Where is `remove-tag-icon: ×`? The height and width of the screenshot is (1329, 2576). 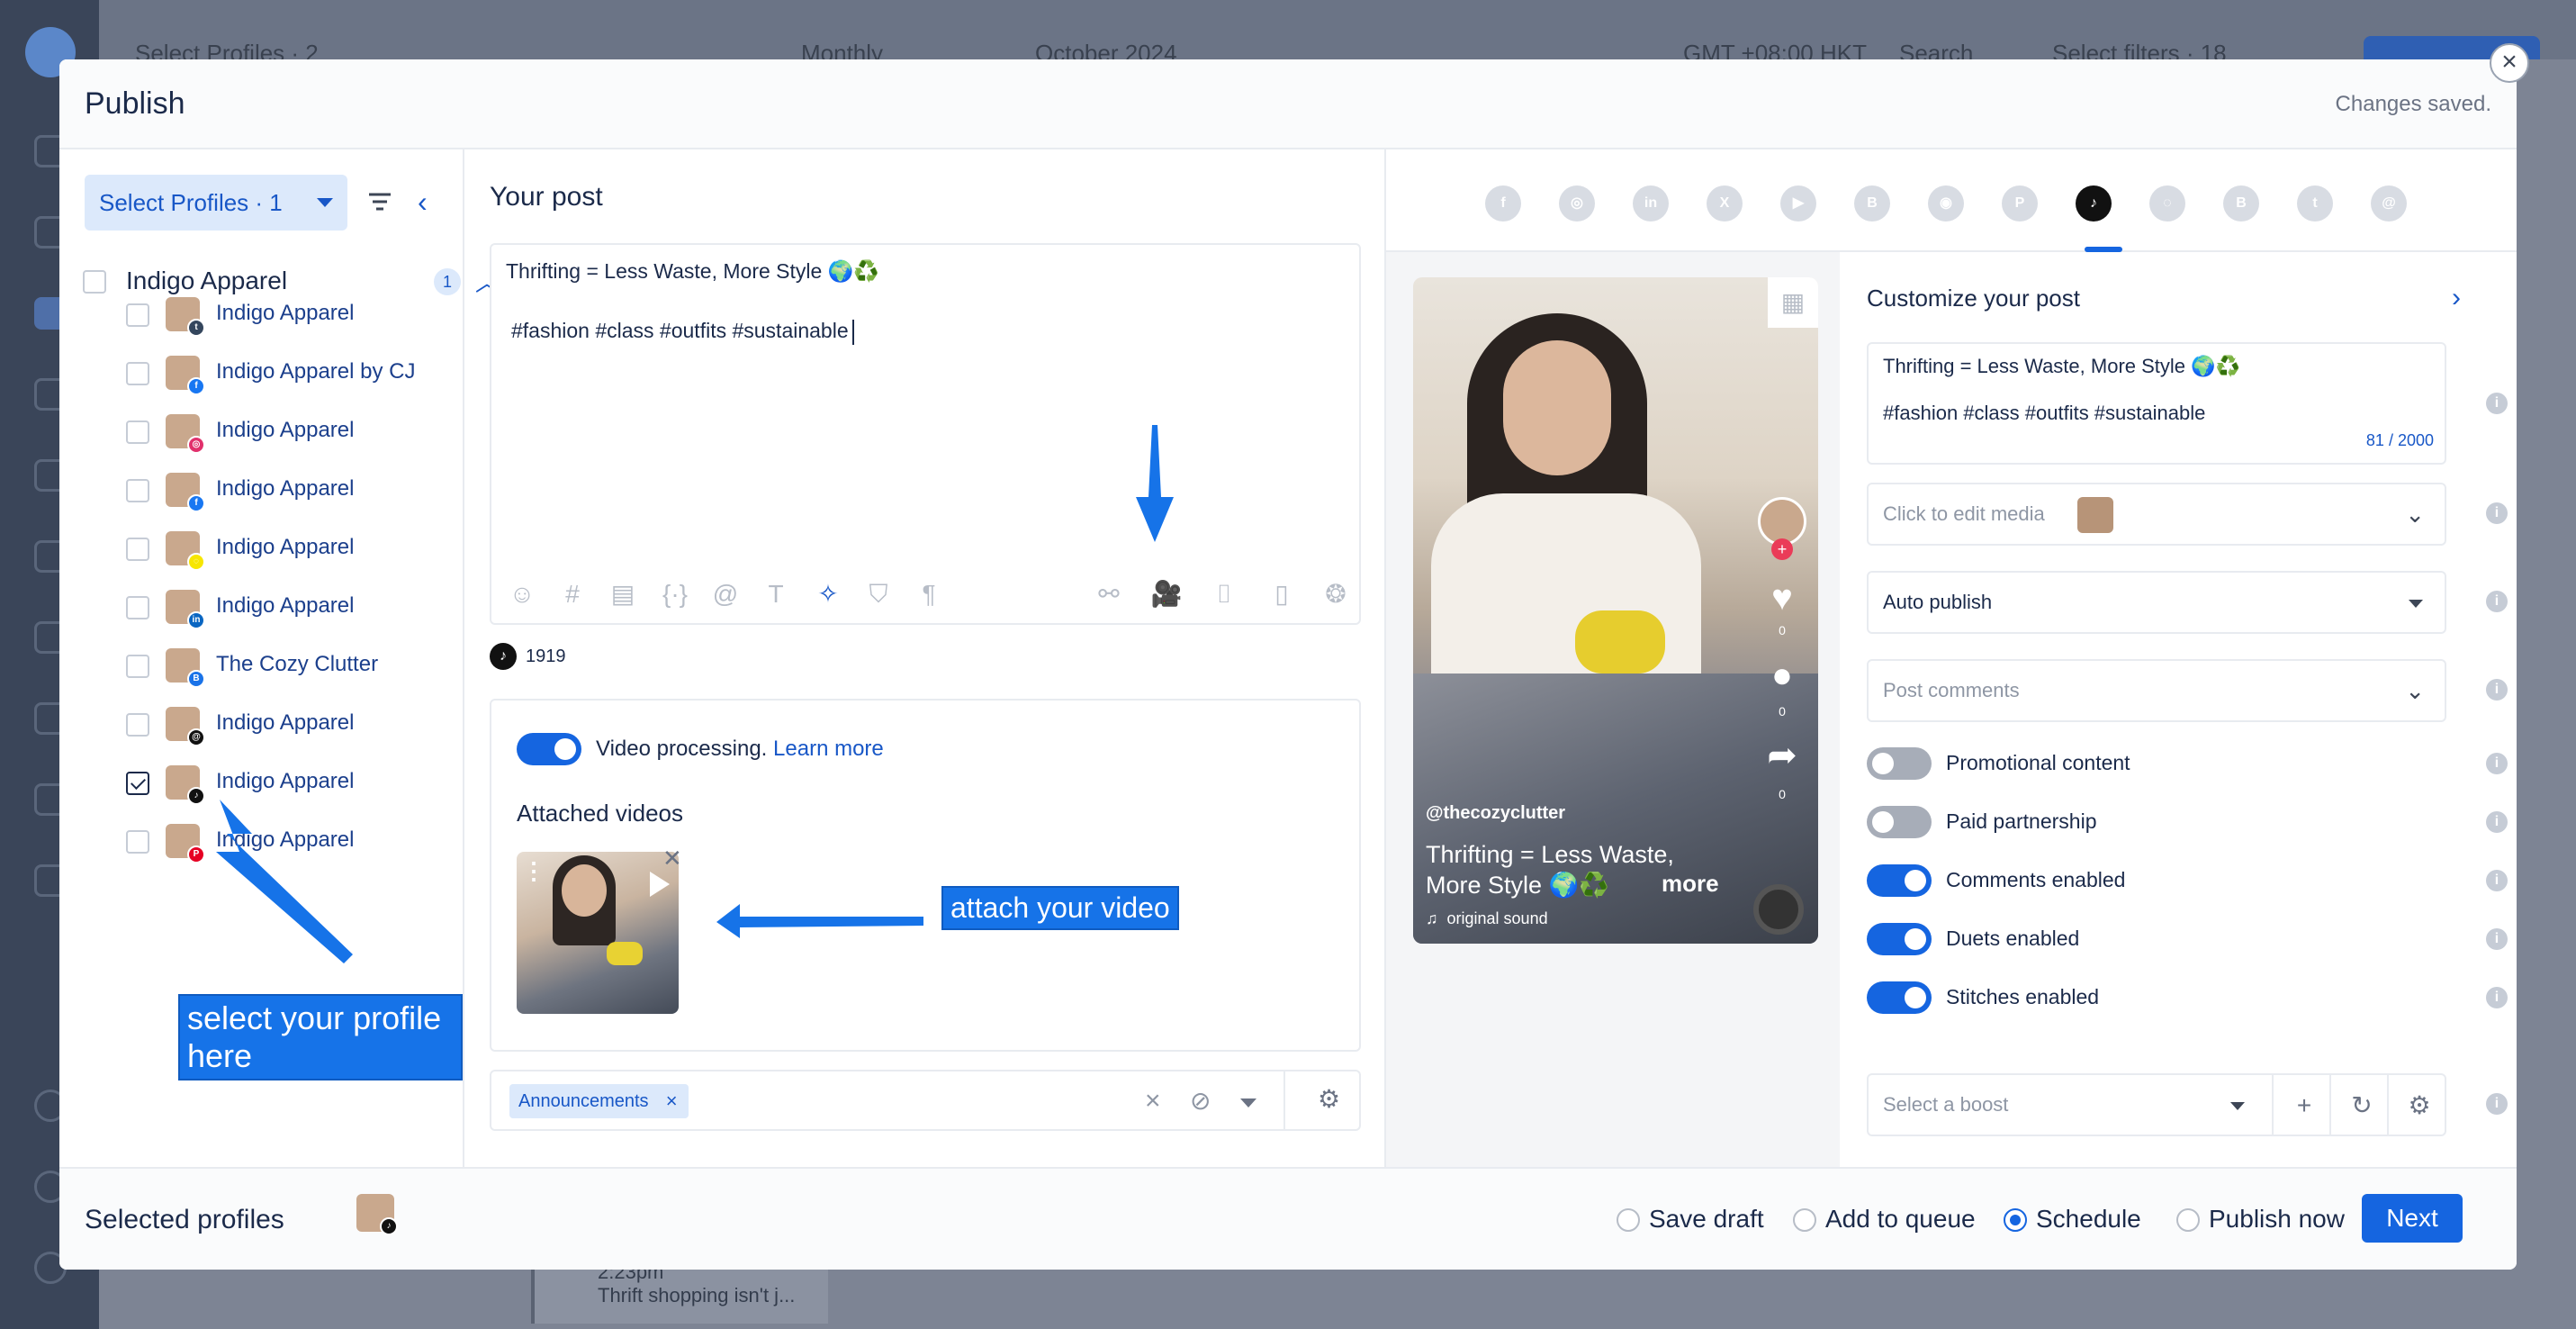 remove-tag-icon: × is located at coordinates (672, 1101).